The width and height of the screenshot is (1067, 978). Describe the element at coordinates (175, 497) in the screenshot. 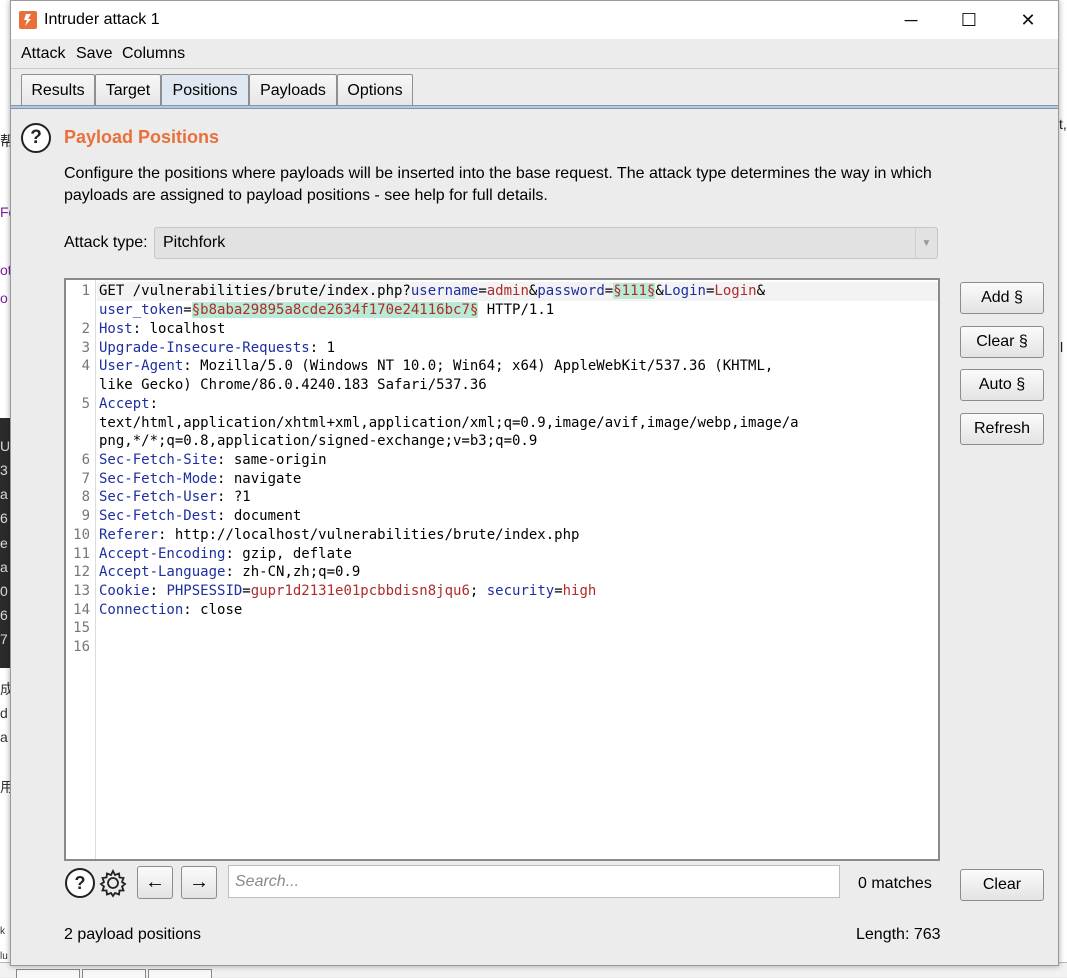

I see `header-line: Sec-Fetch-User: ?1` at that location.